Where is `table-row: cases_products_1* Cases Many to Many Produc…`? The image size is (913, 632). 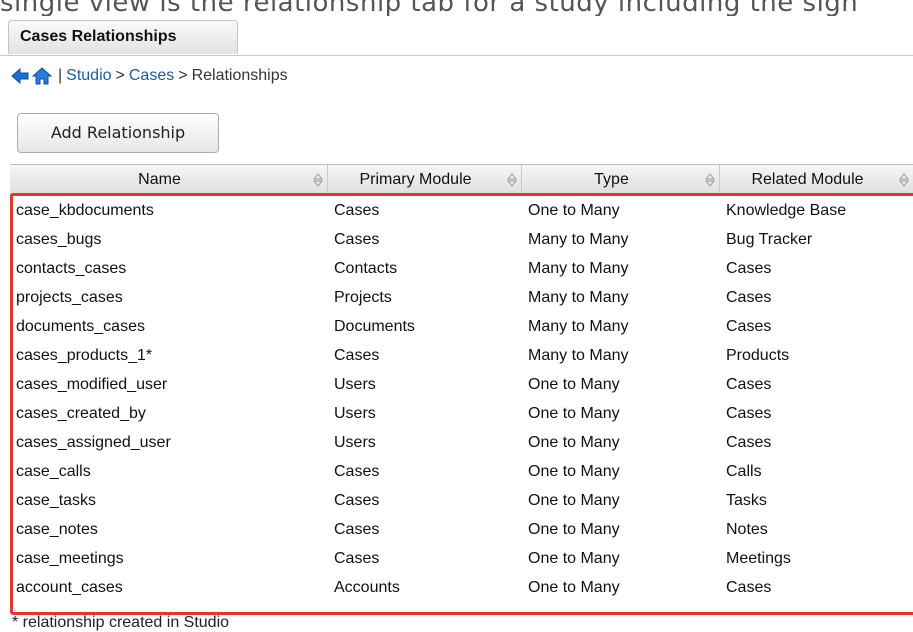 table-row: cases_products_1* Cases Many to Many Produc… is located at coordinates (461, 355).